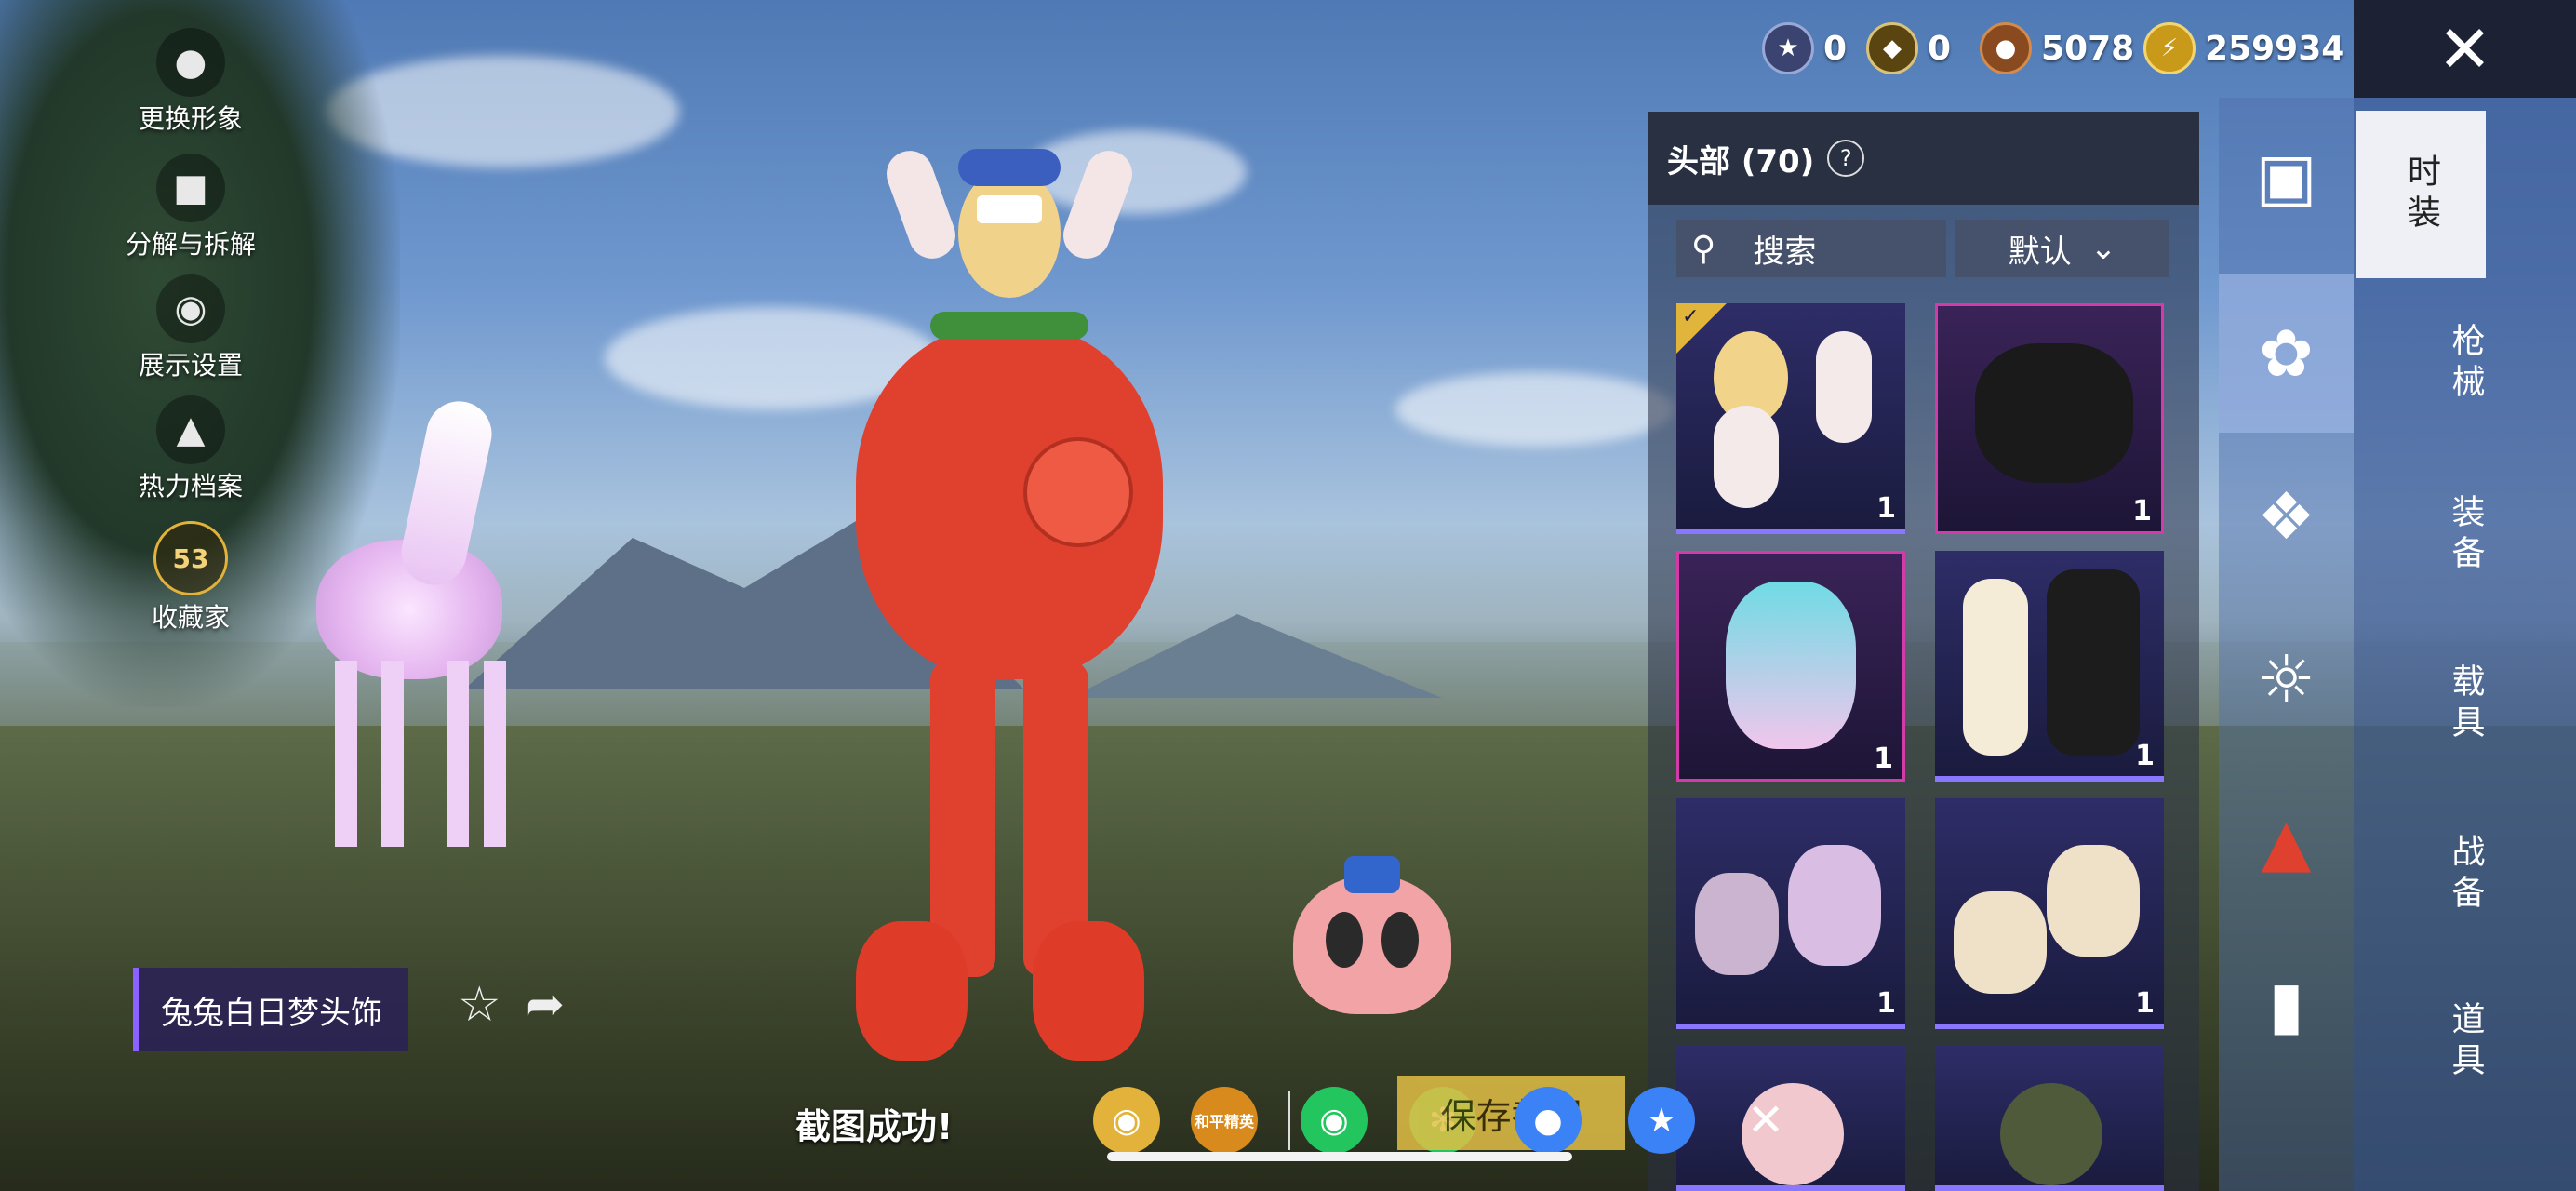  Describe the element at coordinates (190, 617) in the screenshot. I see `collector-label: 收藏家` at that location.